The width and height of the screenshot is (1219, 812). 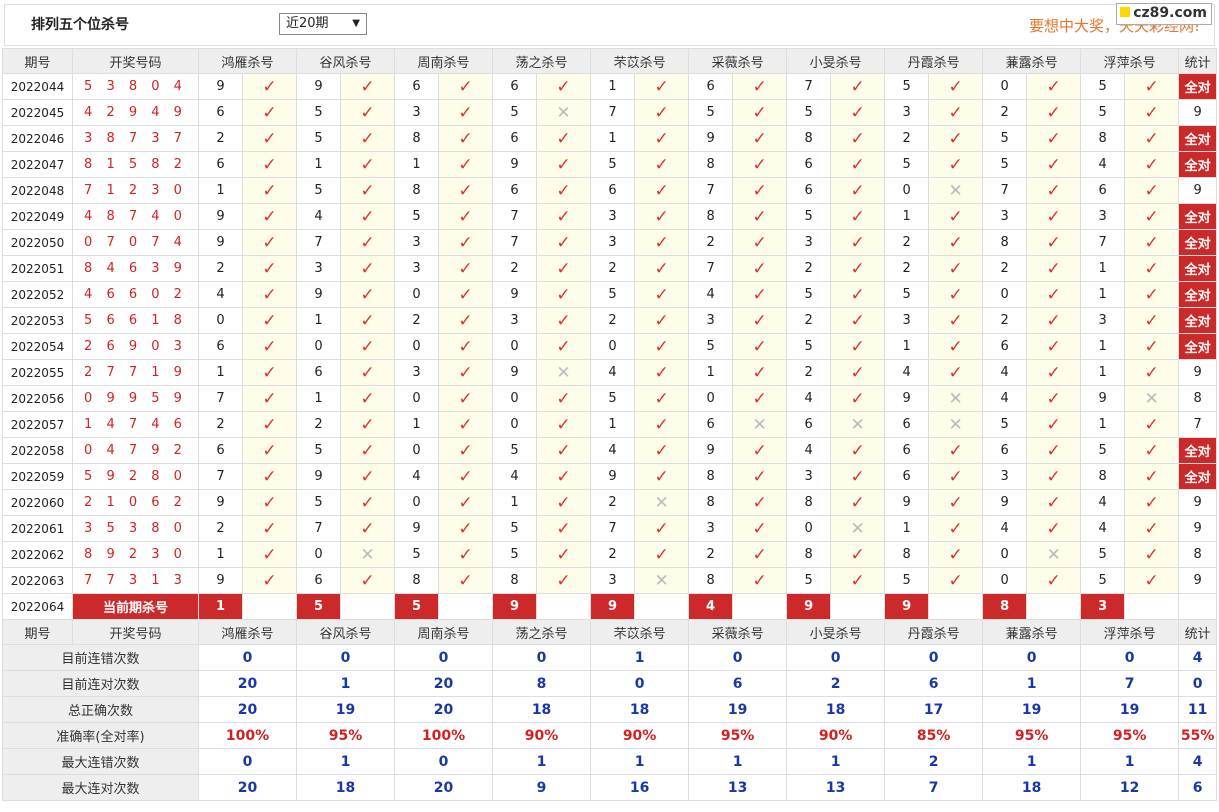 I want to click on stats-label: 最大连对次数, so click(x=100, y=787).